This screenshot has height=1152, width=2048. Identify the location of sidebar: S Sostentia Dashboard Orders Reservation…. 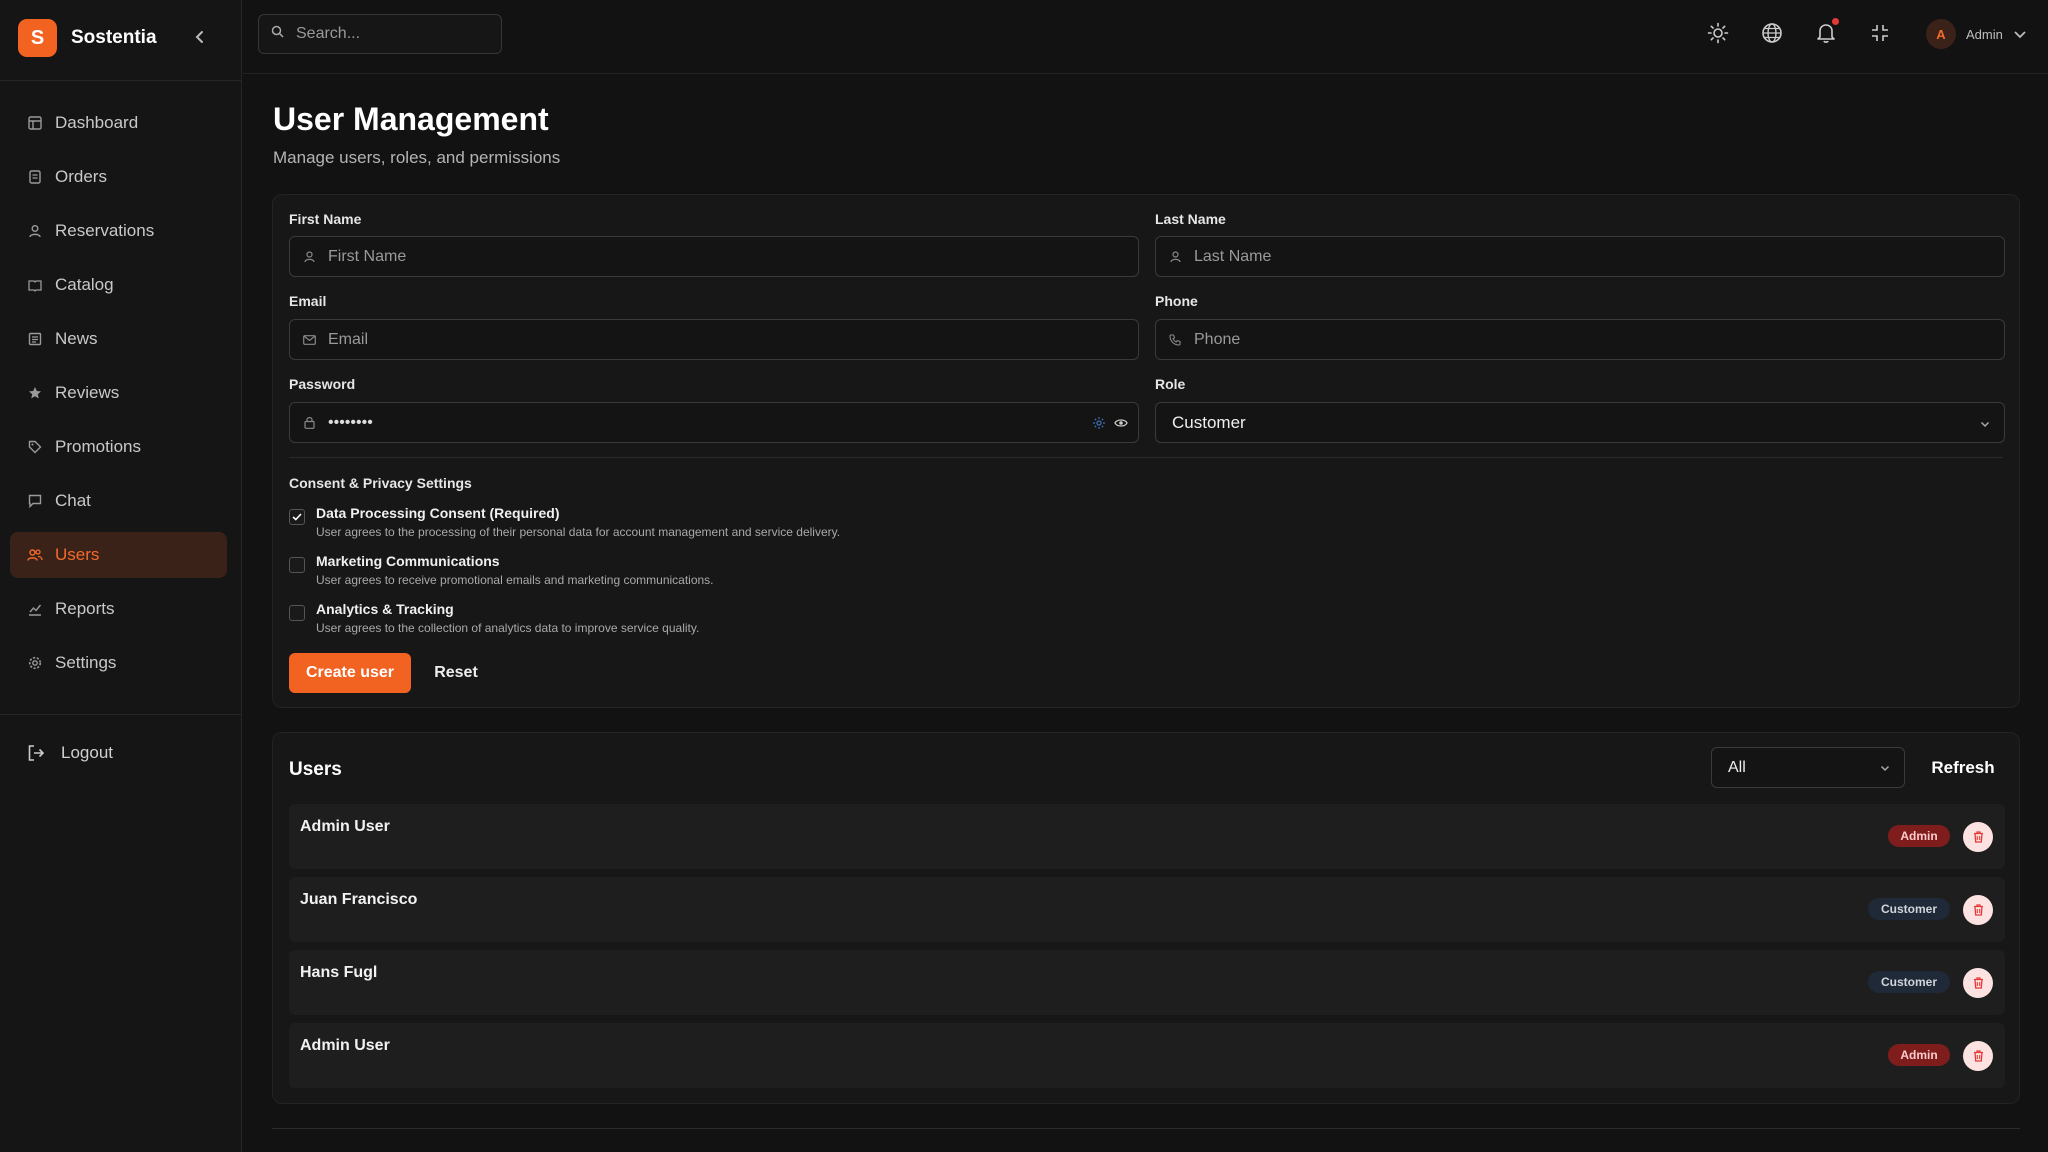
(121, 576).